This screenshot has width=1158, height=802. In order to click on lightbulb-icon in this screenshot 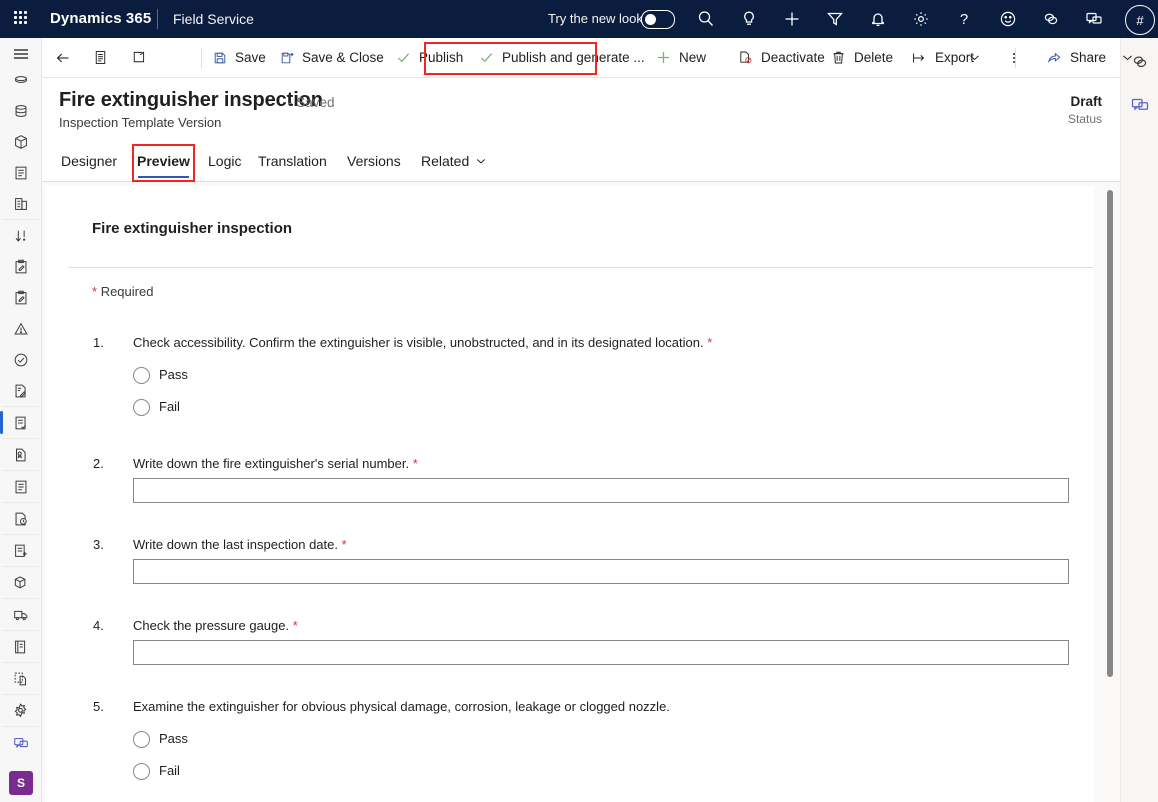, I will do `click(749, 19)`.